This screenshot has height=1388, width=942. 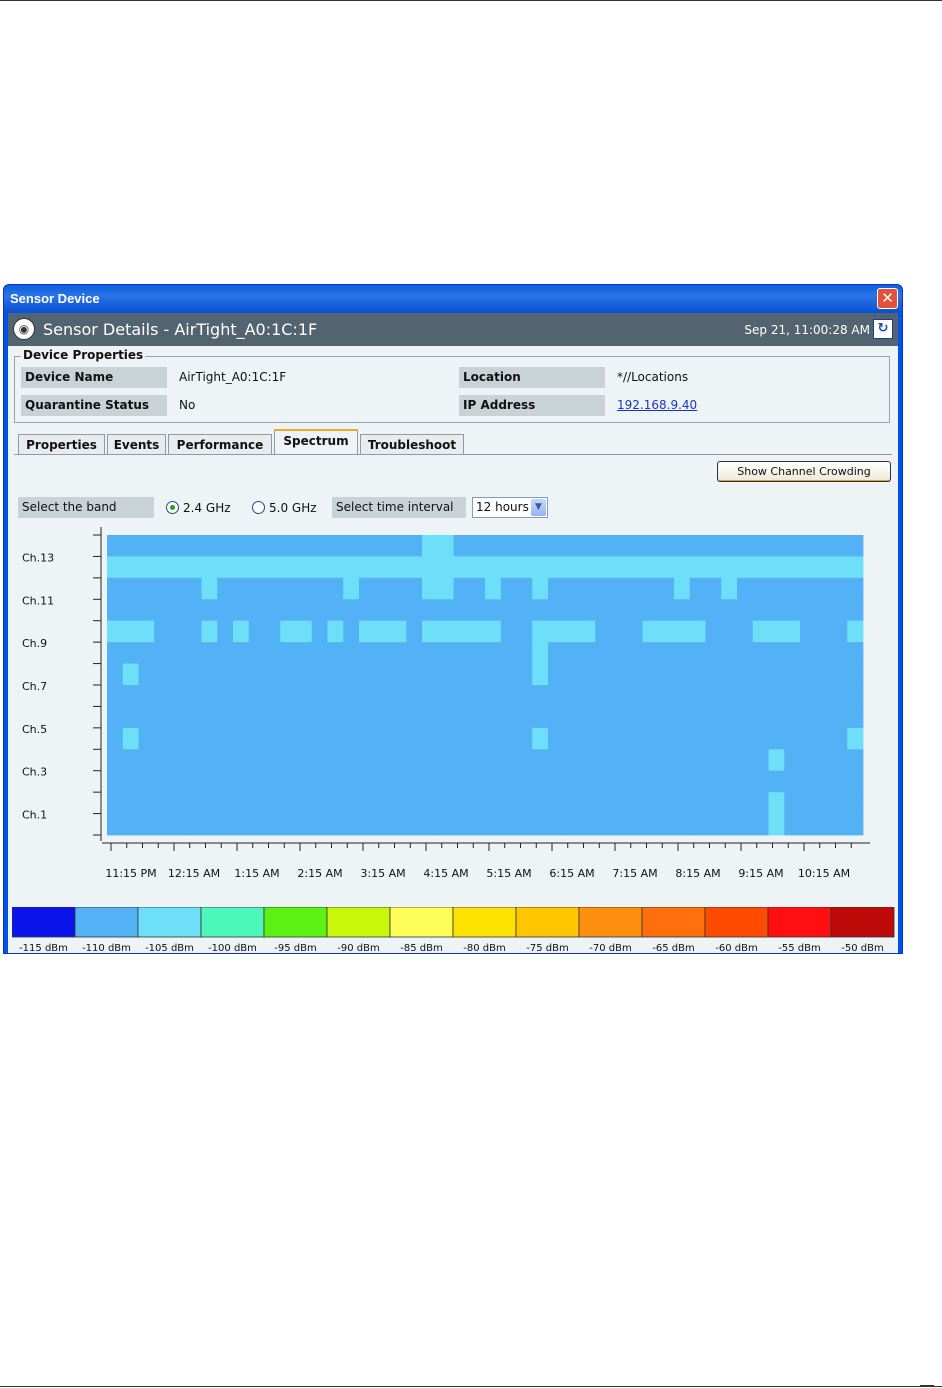 What do you see at coordinates (61, 444) in the screenshot?
I see `tab-properties: Properties` at bounding box center [61, 444].